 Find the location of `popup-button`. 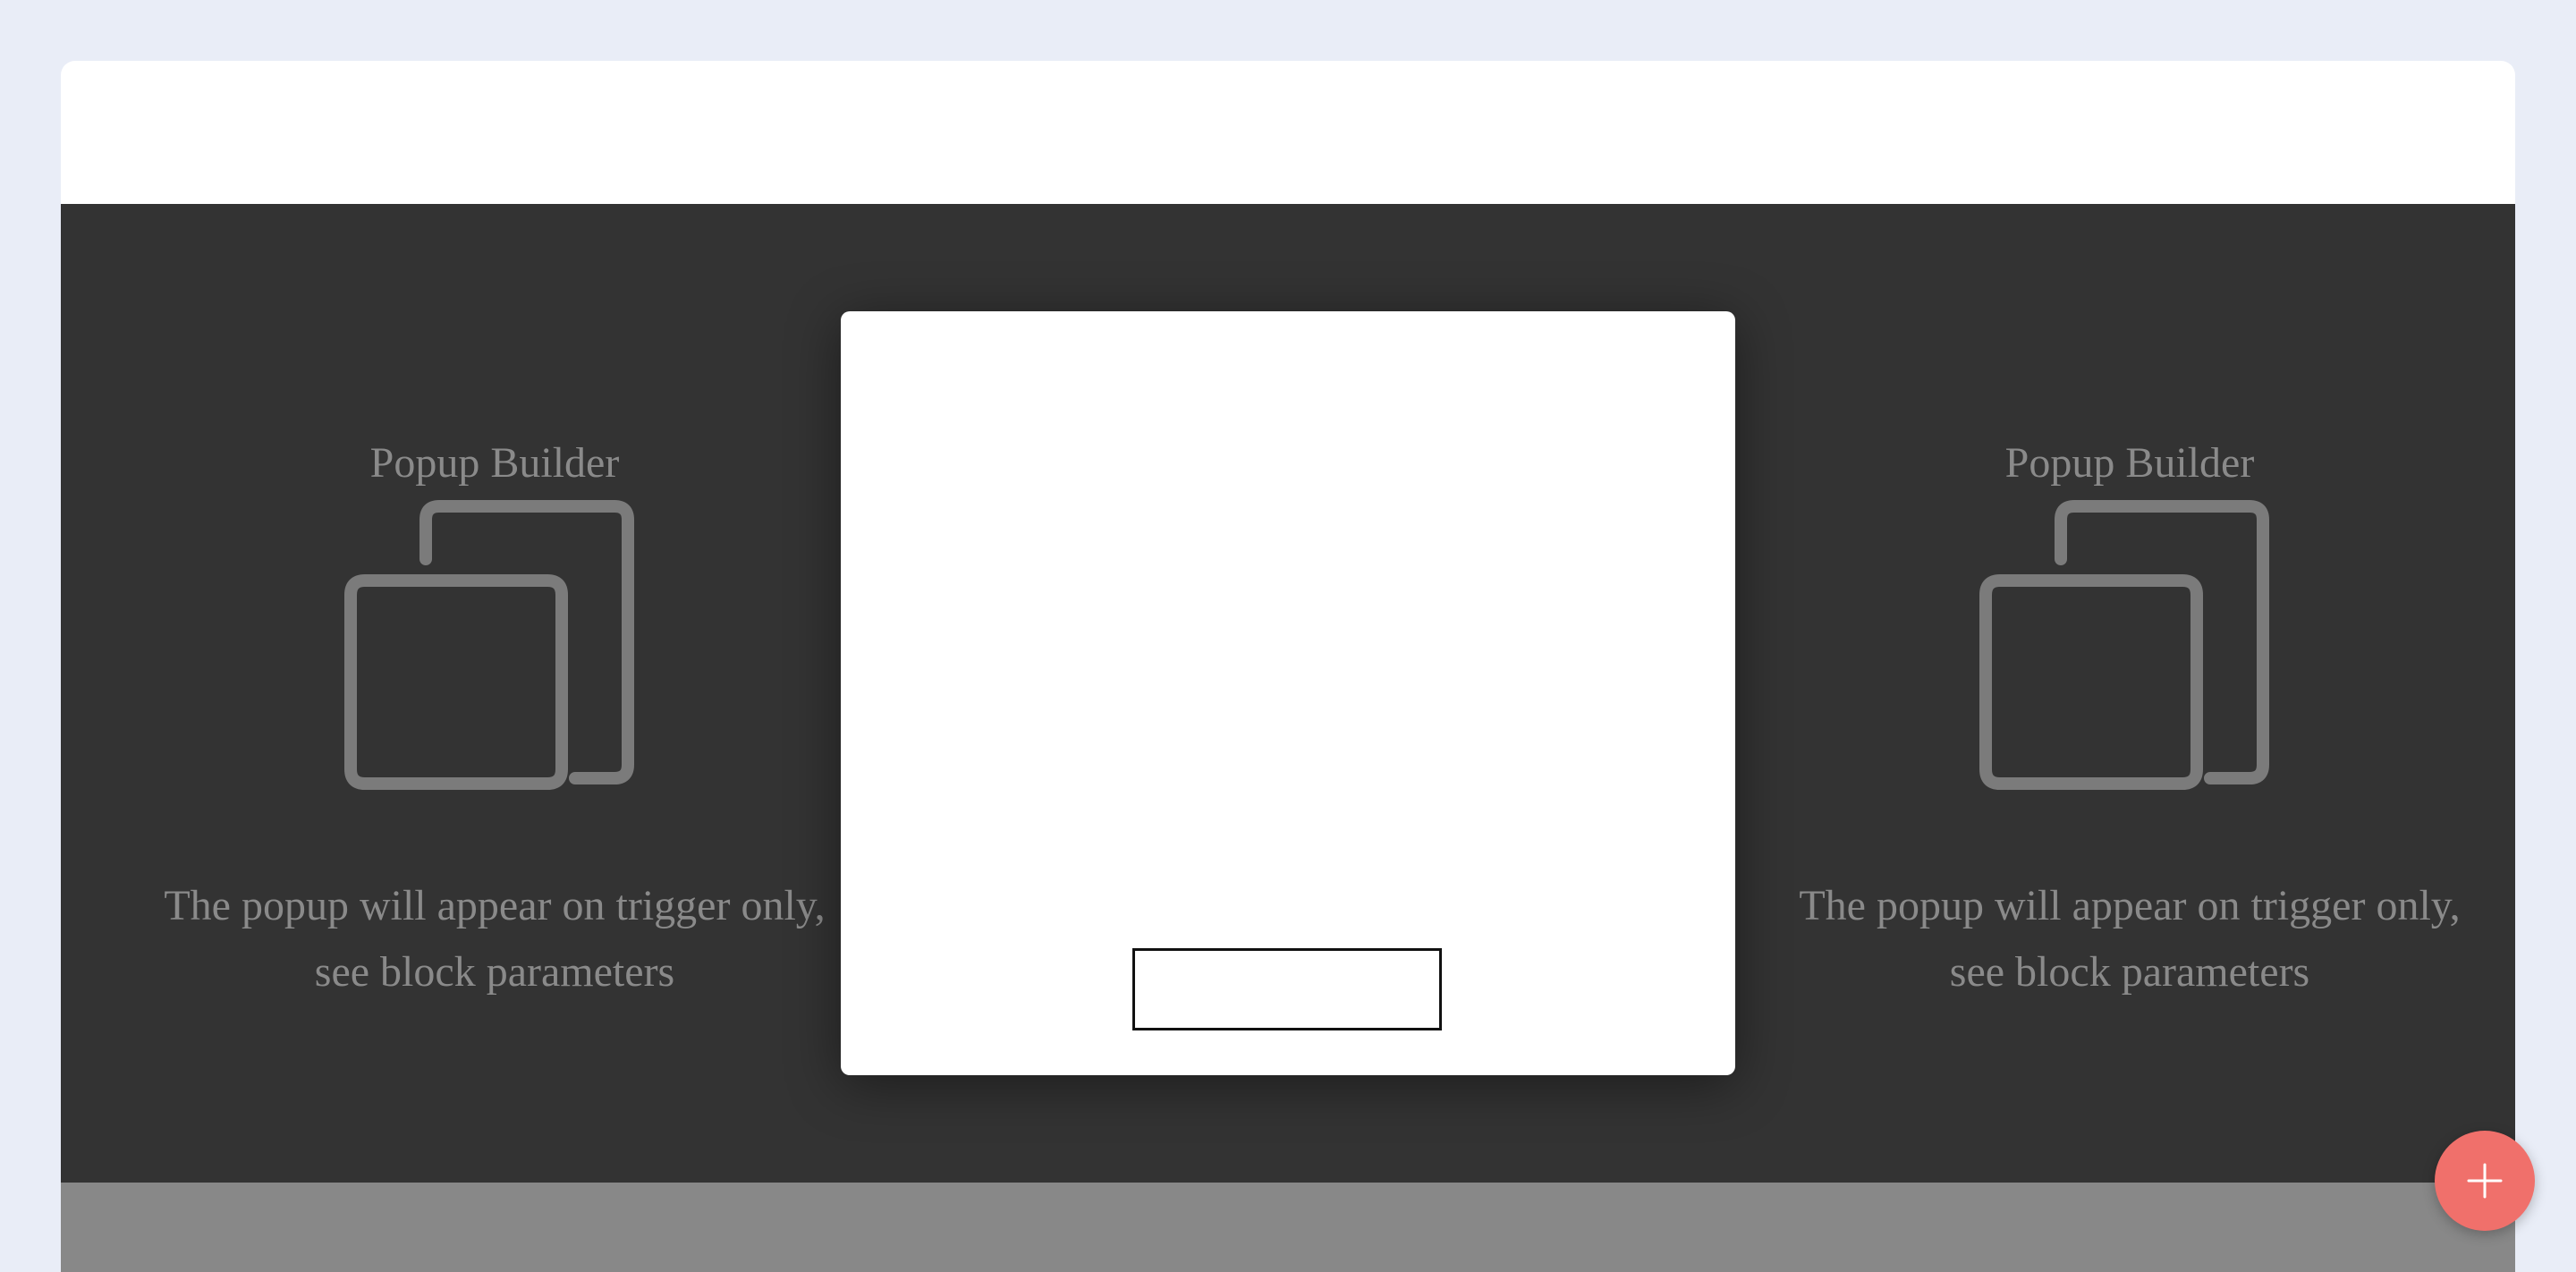

popup-button is located at coordinates (1287, 989).